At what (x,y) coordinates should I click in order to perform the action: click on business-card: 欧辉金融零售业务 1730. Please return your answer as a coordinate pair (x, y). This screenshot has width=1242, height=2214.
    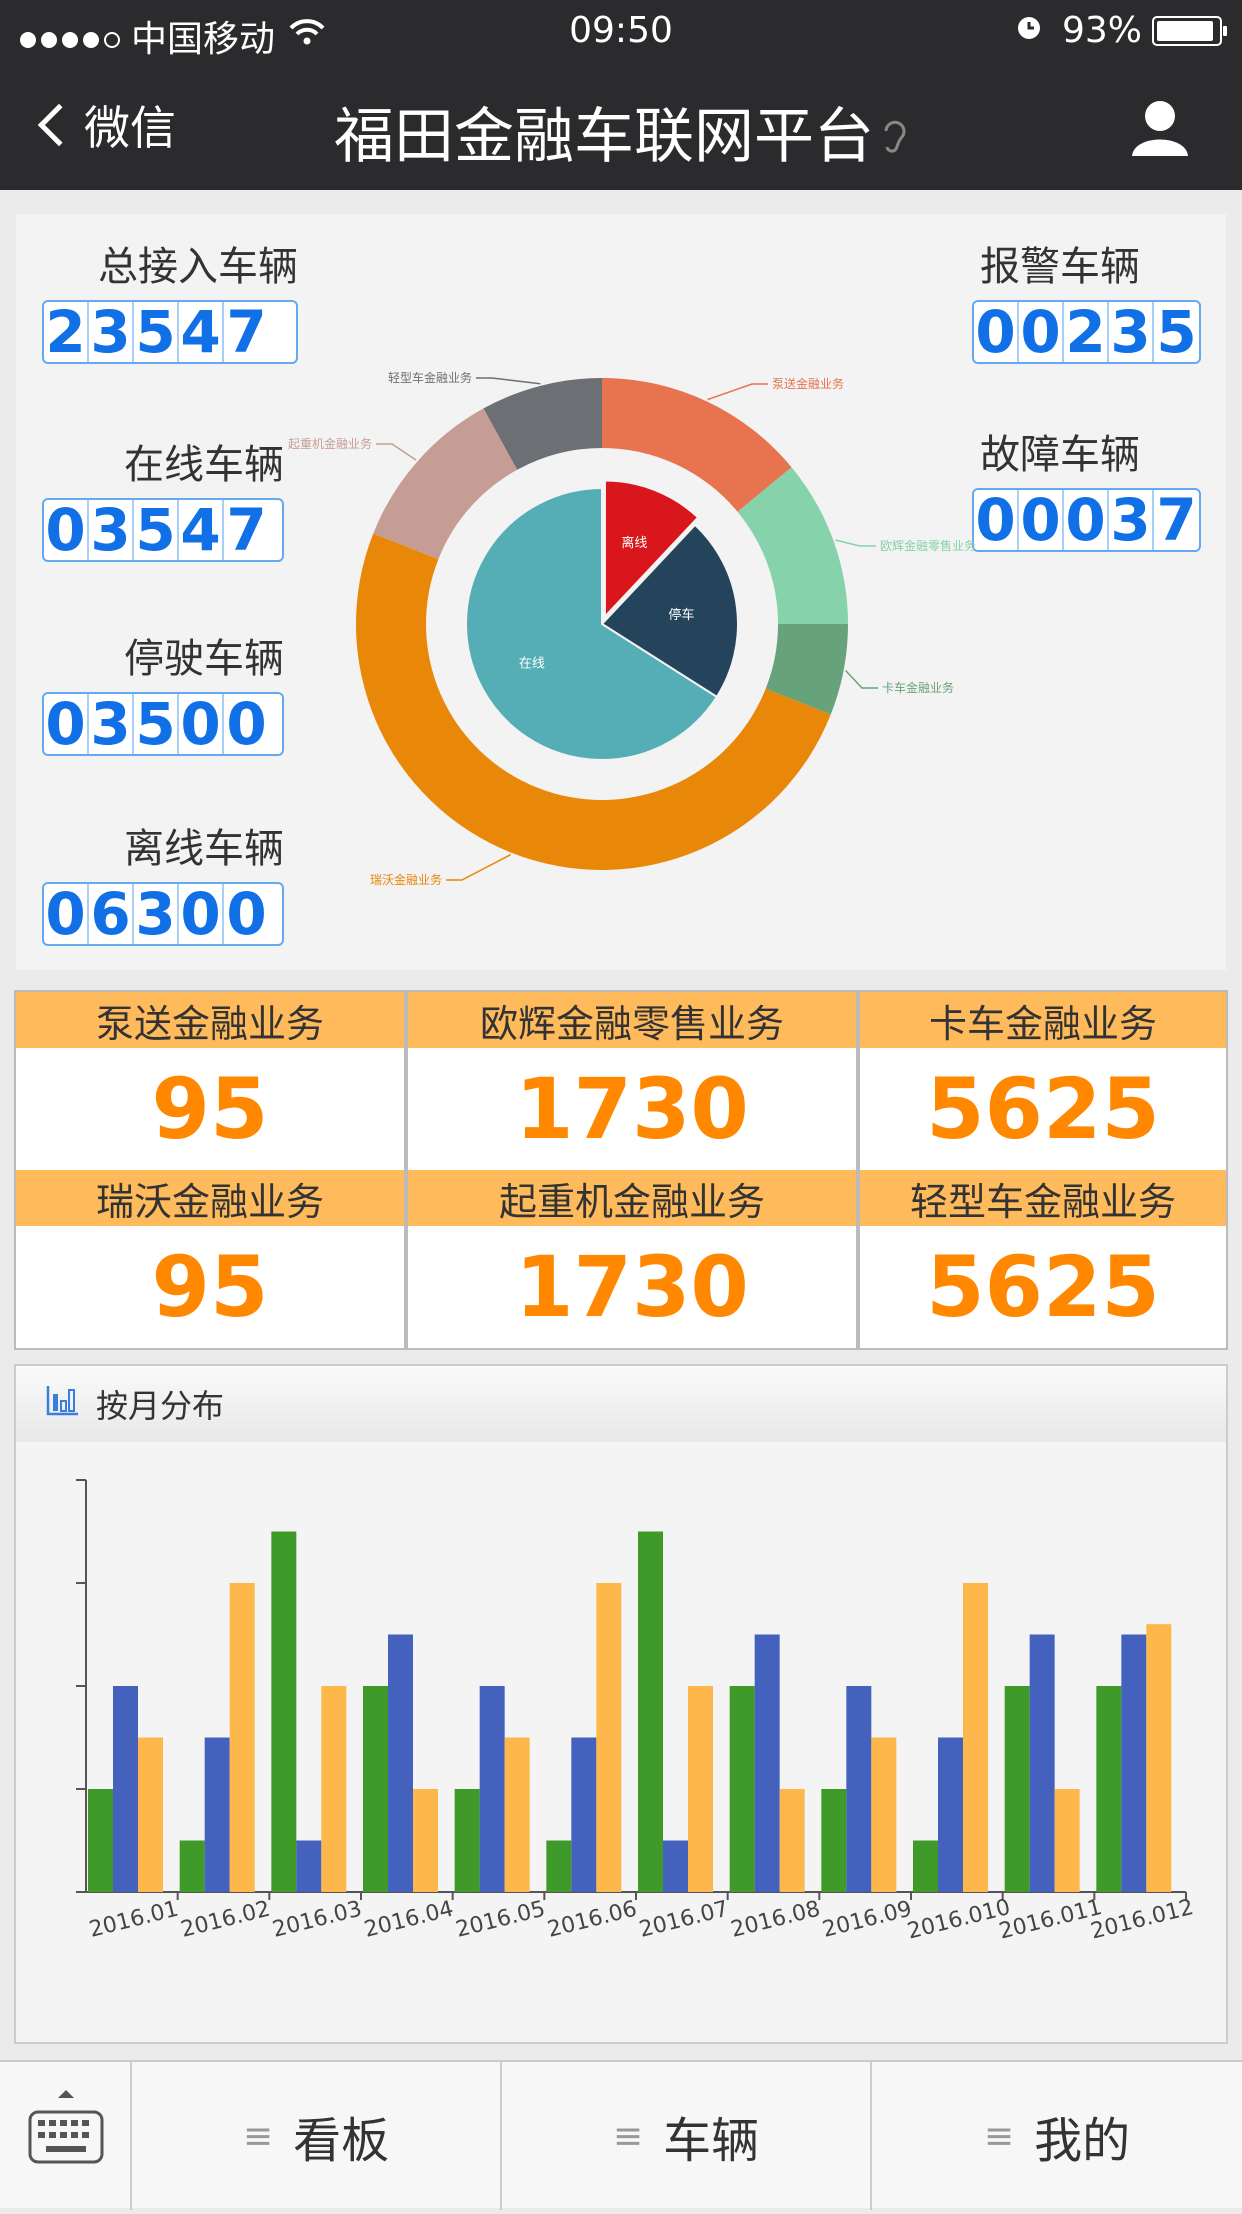
    Looking at the image, I should click on (632, 1081).